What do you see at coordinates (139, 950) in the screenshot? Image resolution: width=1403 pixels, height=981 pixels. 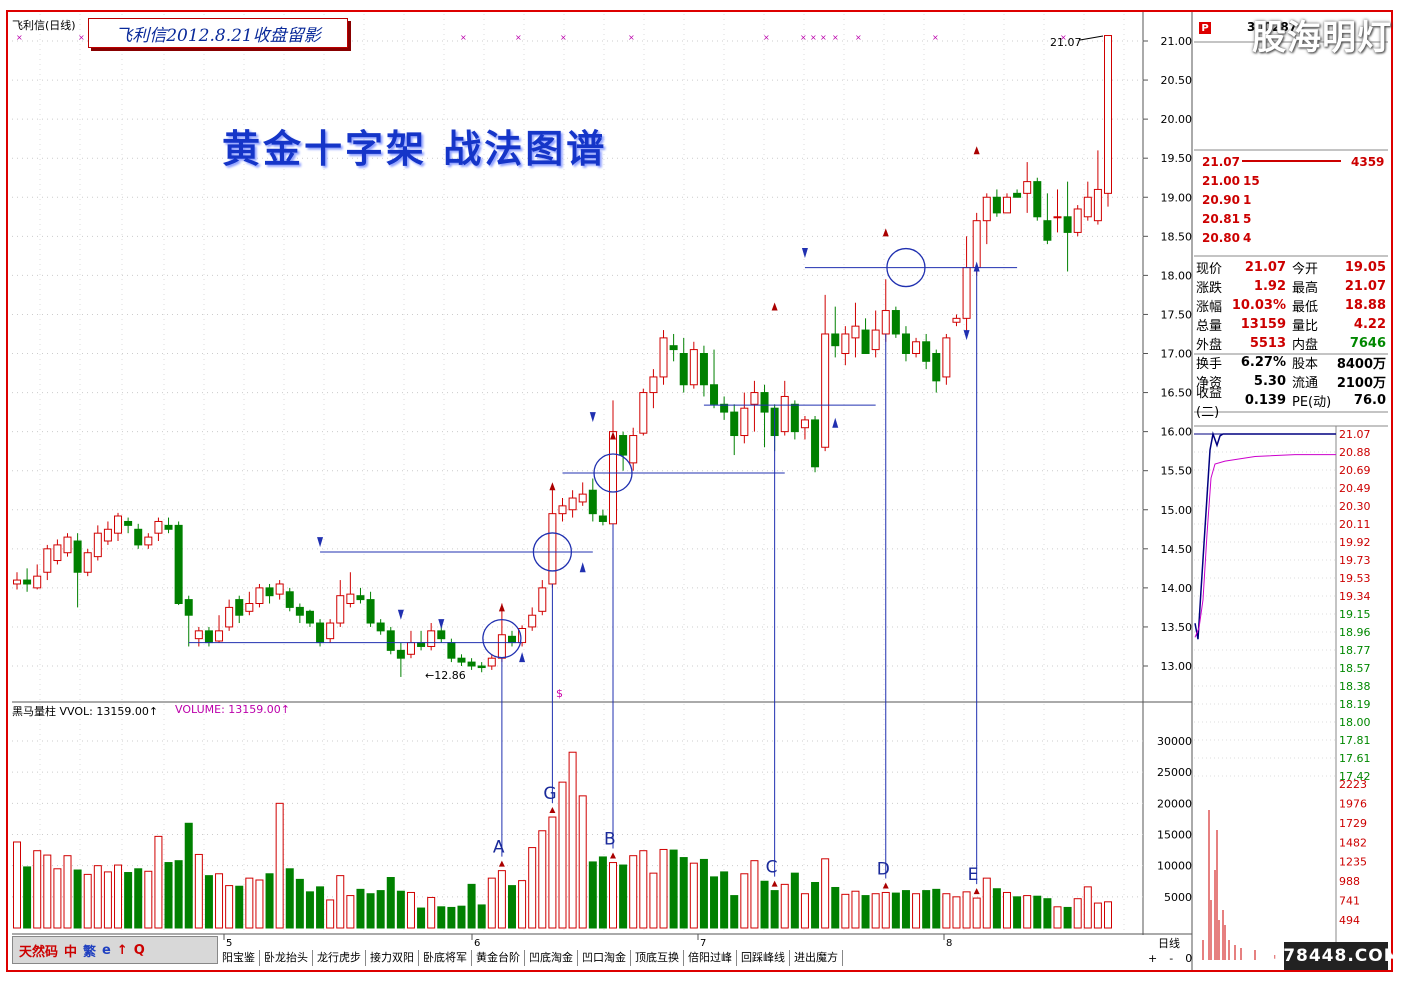 I see `control-button: Q` at bounding box center [139, 950].